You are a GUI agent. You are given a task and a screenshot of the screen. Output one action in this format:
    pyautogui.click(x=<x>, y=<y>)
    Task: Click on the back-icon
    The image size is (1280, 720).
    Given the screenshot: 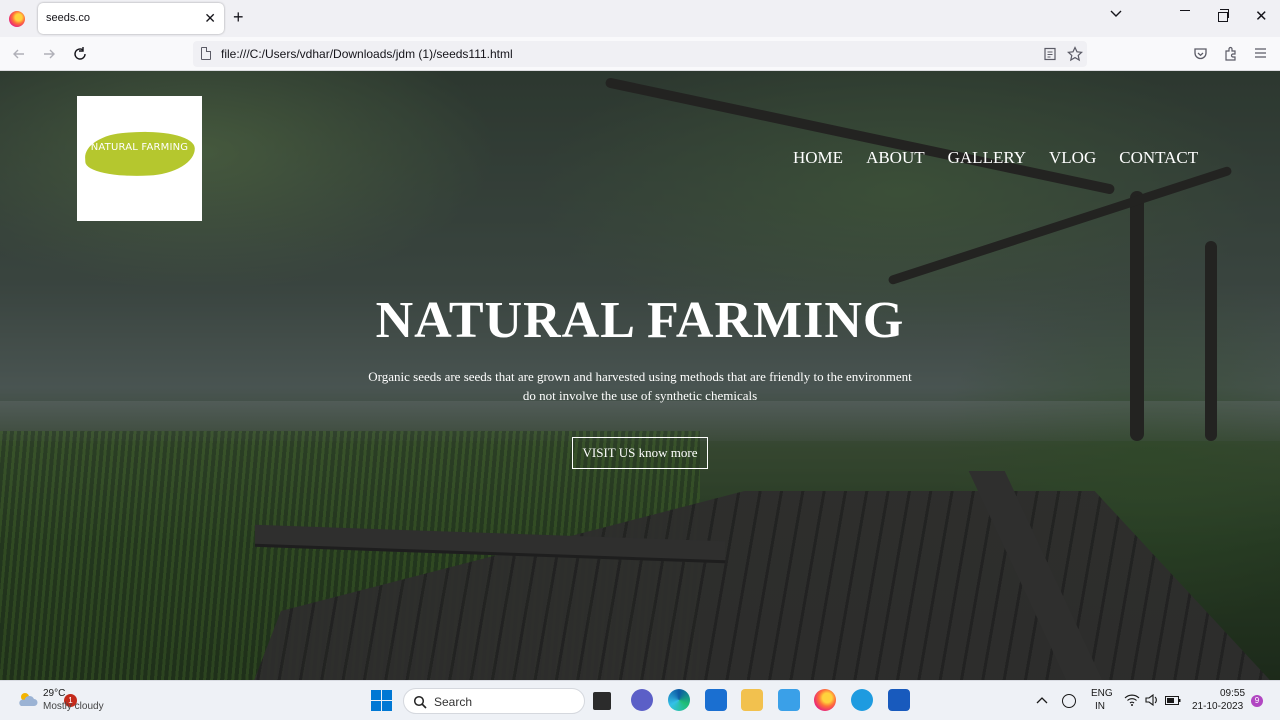 What is the action you would take?
    pyautogui.click(x=19, y=54)
    